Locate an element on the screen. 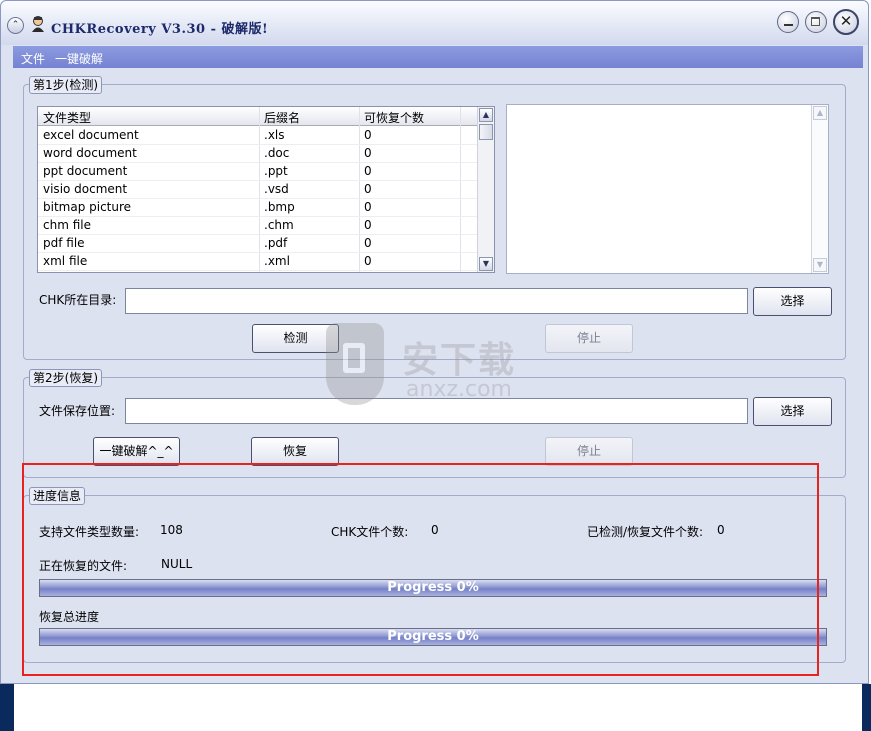 This screenshot has width=871, height=731. cell-type: chm file is located at coordinates (67, 225).